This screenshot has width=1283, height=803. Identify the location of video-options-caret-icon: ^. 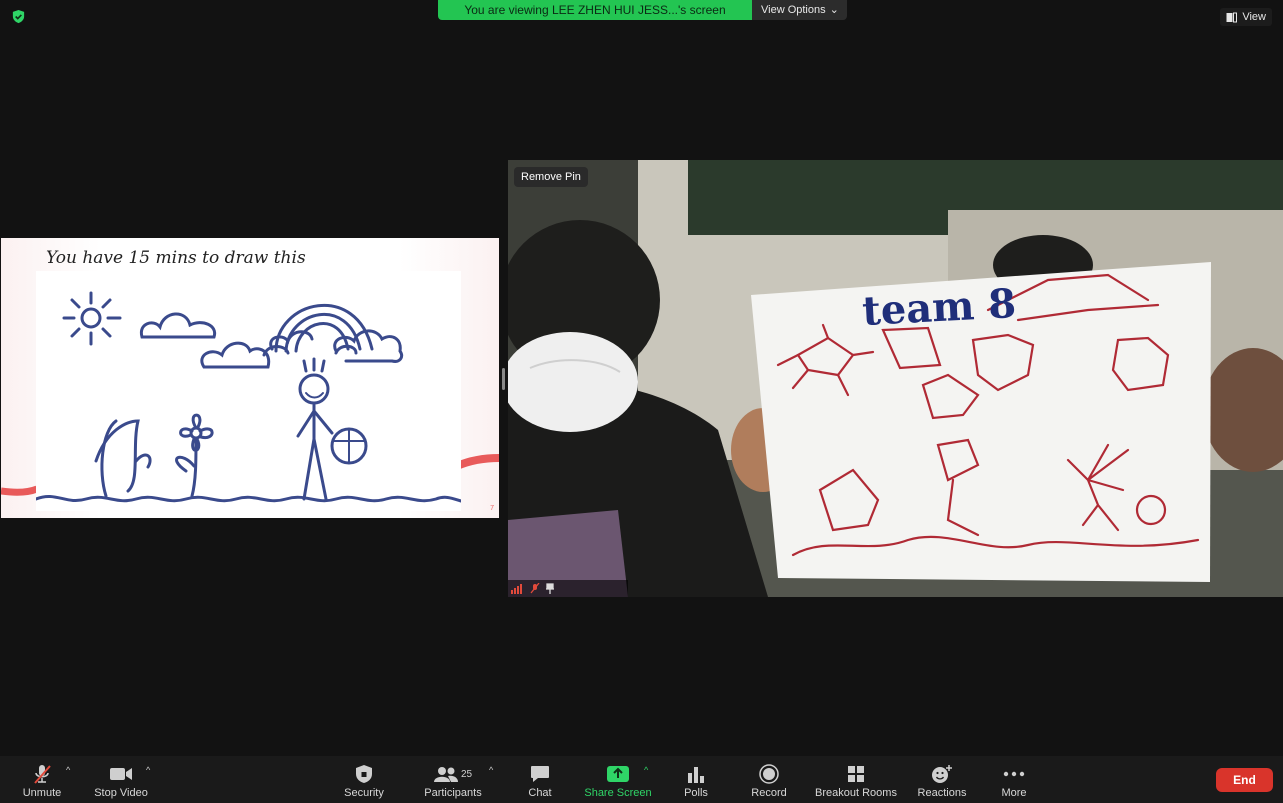
(148, 770).